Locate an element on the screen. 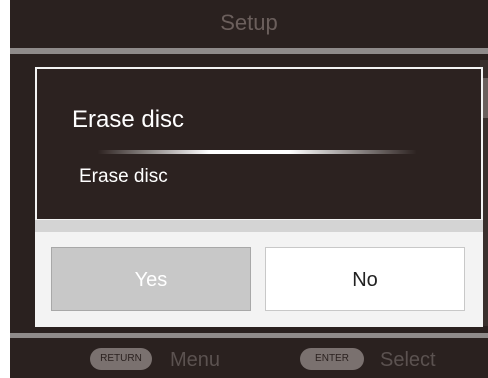 This screenshot has width=488, height=378. dialog-title: Erase disc is located at coordinates (128, 119).